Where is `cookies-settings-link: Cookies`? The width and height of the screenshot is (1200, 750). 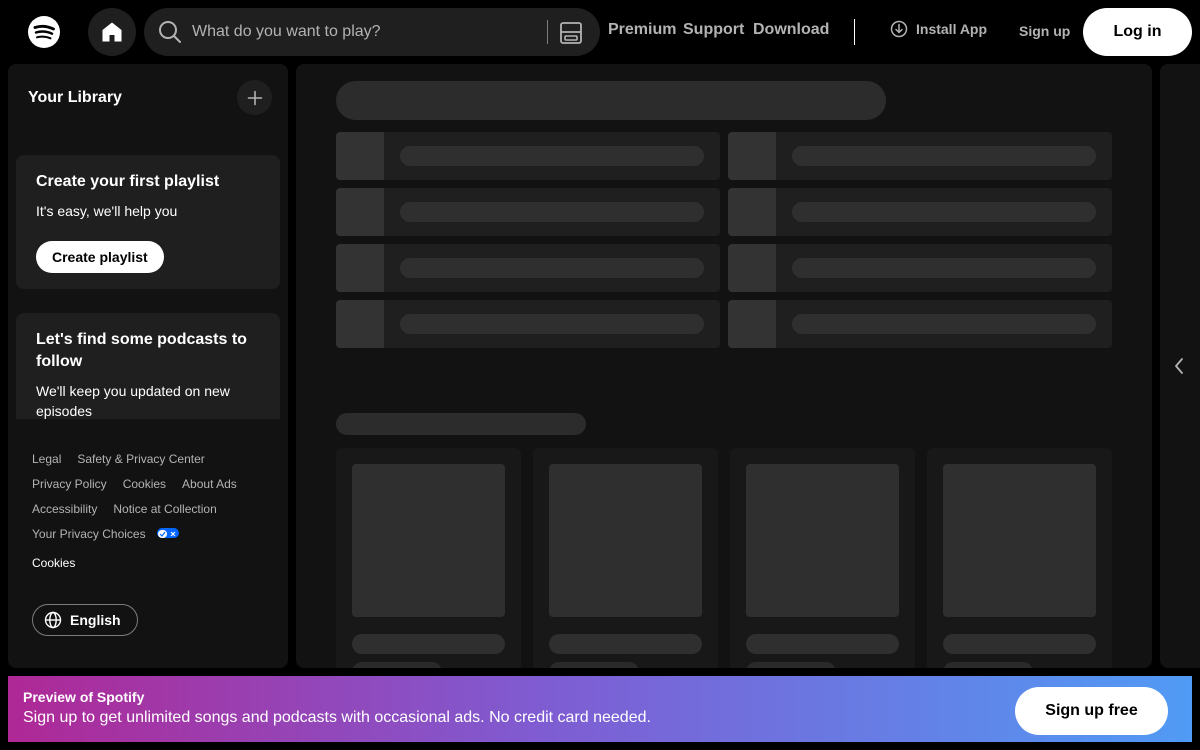 cookies-settings-link: Cookies is located at coordinates (53, 563).